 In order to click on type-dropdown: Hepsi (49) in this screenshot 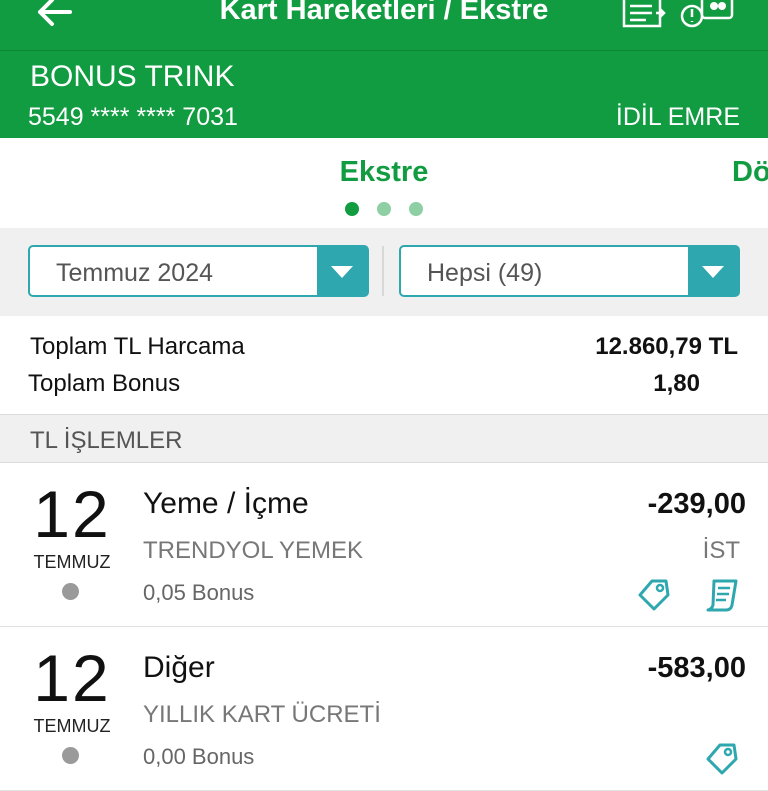, I will do `click(569, 271)`.